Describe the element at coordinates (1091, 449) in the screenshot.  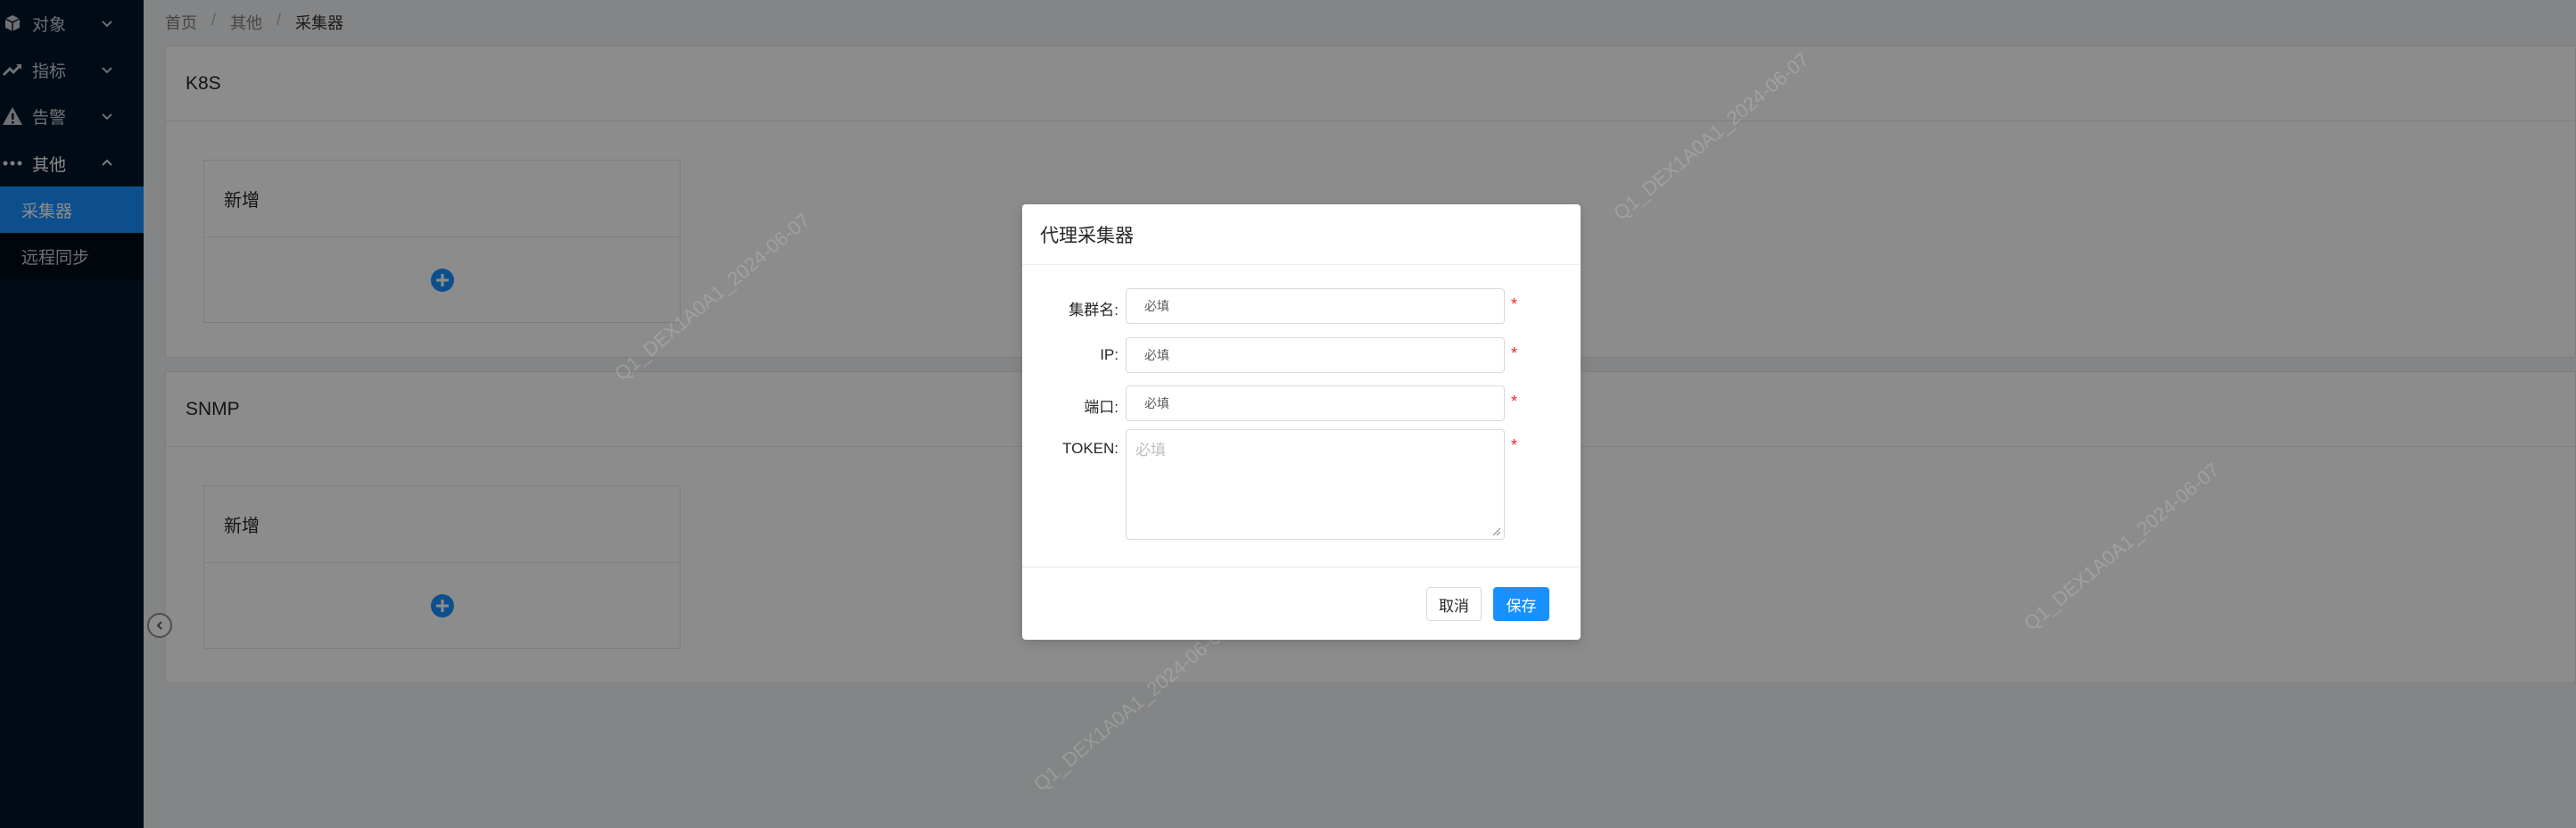
I see `token-label: TOKEN:` at that location.